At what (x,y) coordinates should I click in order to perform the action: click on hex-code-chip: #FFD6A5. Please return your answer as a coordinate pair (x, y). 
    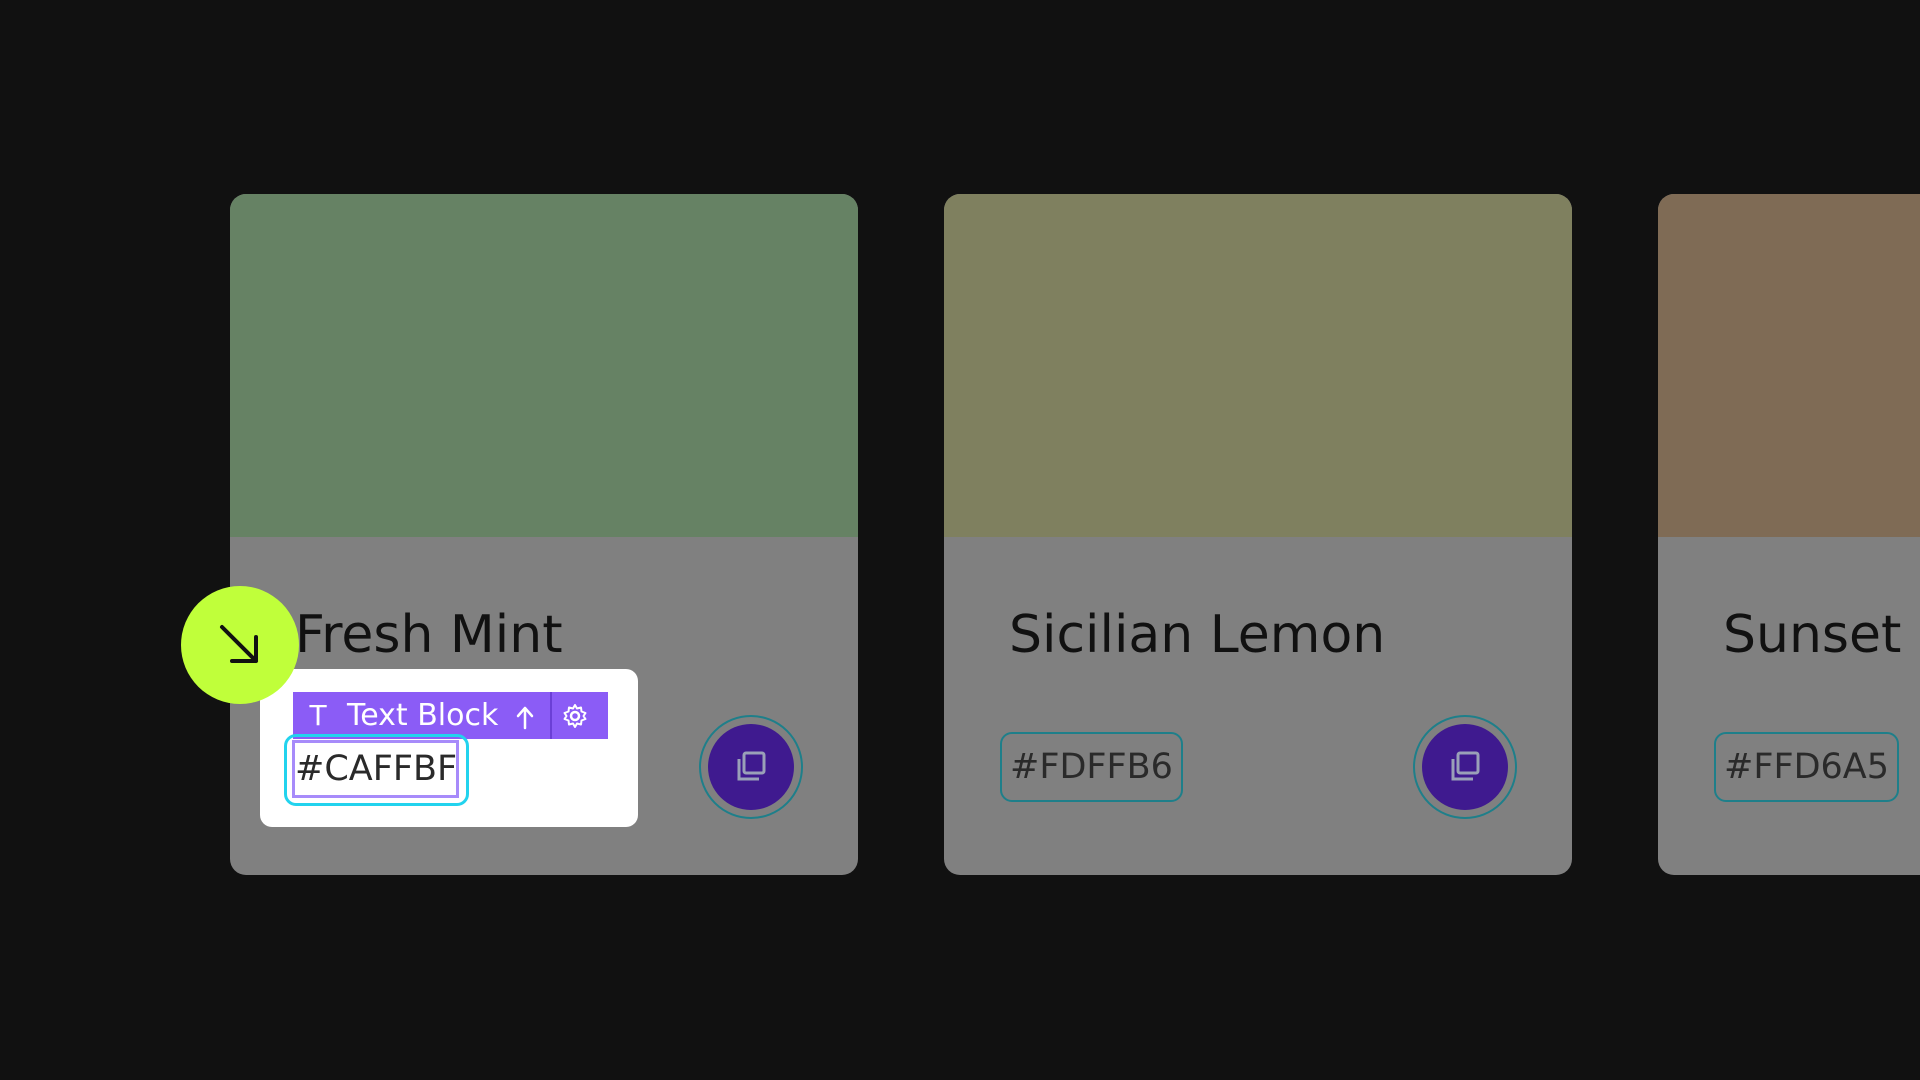
    Looking at the image, I should click on (1807, 767).